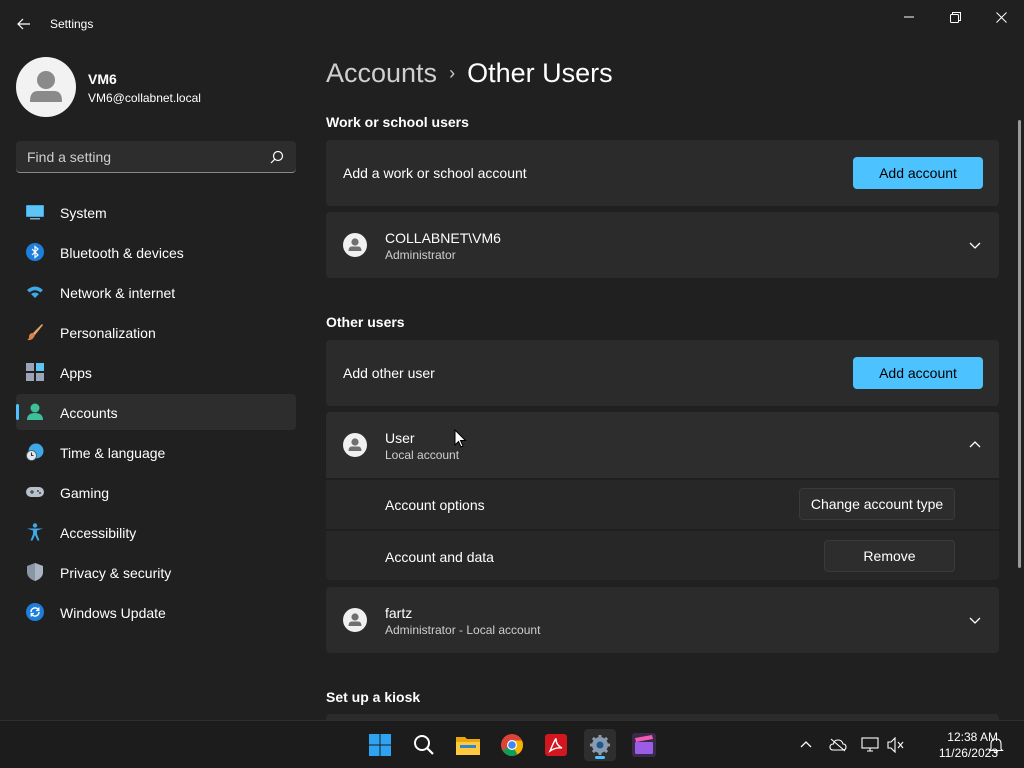 The height and width of the screenshot is (768, 1024). What do you see at coordinates (662, 245) in the screenshot?
I see `user-card-collabnet-vm6: COLLABNET\VM6 Administrator` at bounding box center [662, 245].